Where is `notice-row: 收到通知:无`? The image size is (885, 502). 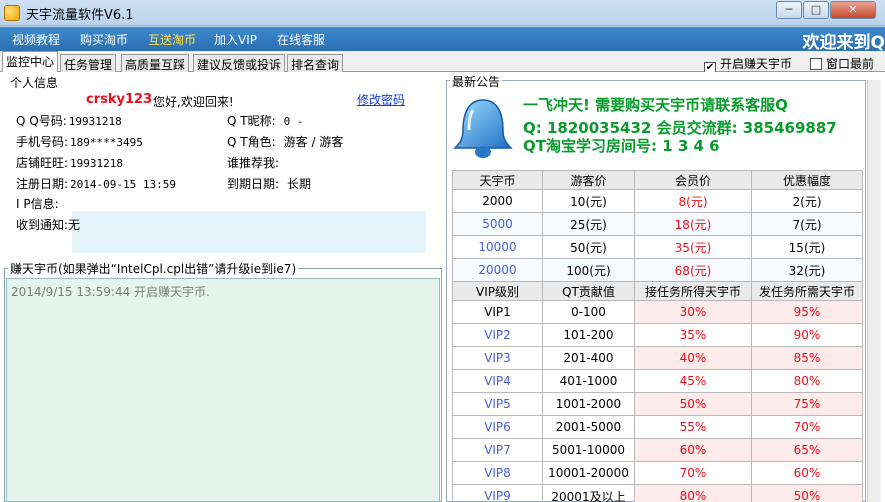
notice-row: 收到通知:无 is located at coordinates (48, 225).